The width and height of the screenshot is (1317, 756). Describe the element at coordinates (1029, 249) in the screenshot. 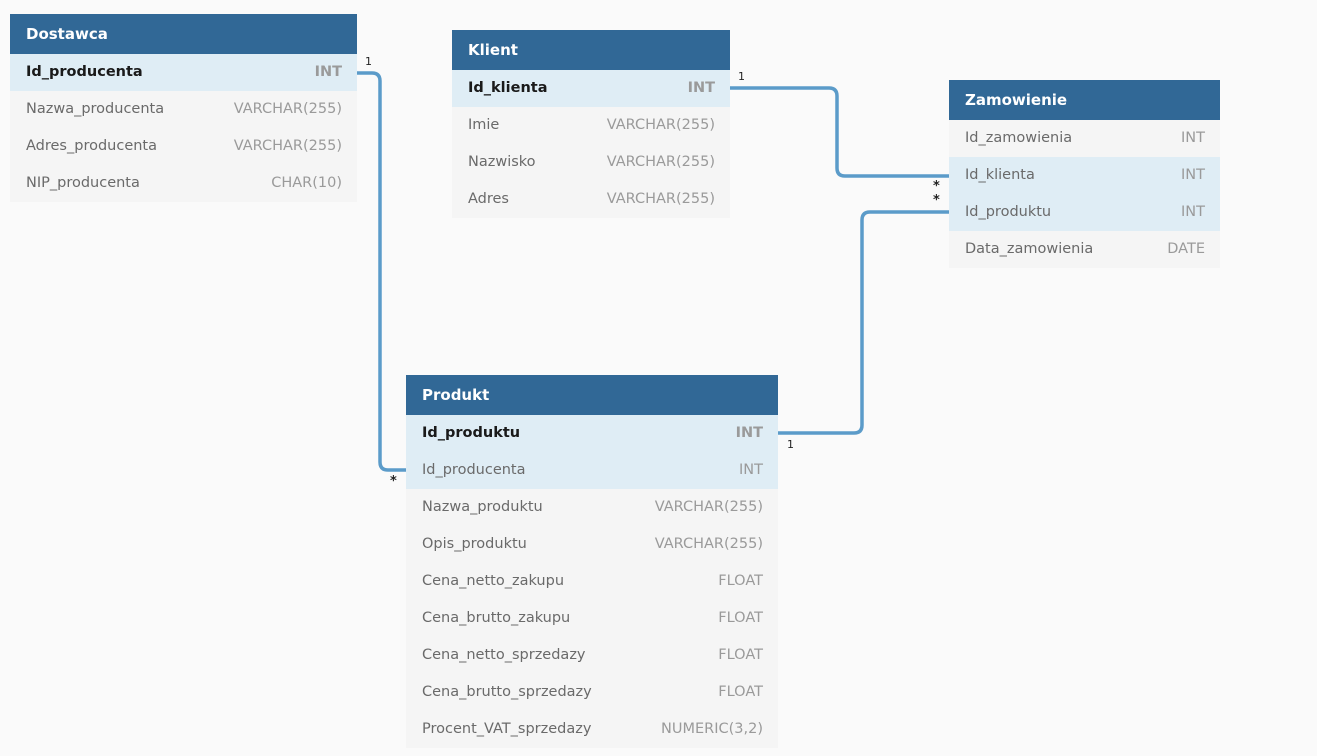

I see `column-name: Data_zamowienia` at that location.